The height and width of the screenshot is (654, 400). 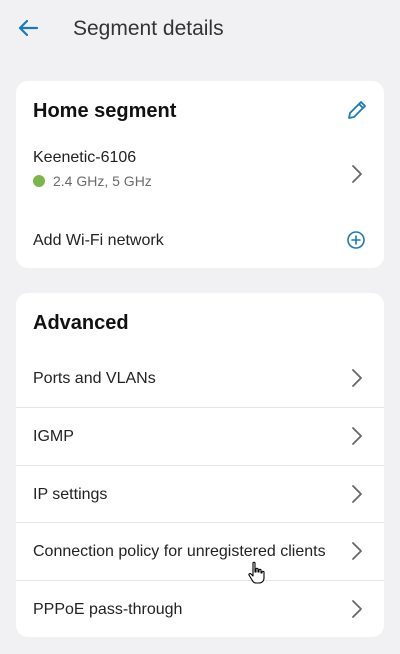 I want to click on back-button, so click(x=28, y=28).